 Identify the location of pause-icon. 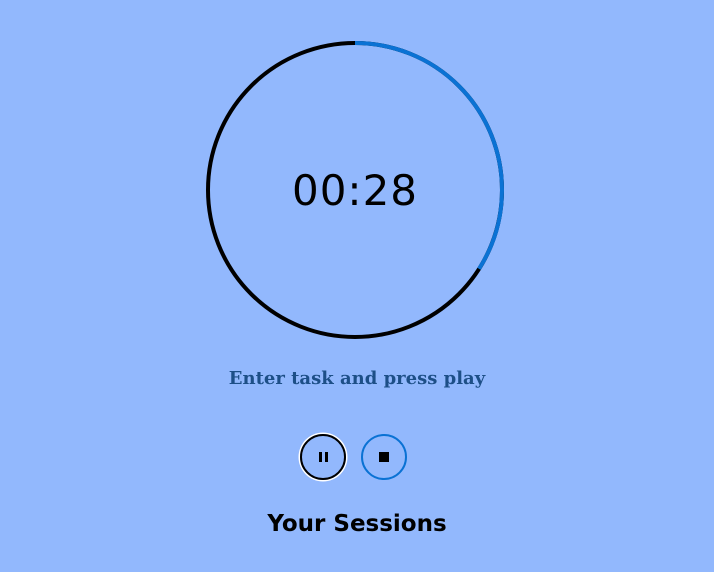
(323, 457).